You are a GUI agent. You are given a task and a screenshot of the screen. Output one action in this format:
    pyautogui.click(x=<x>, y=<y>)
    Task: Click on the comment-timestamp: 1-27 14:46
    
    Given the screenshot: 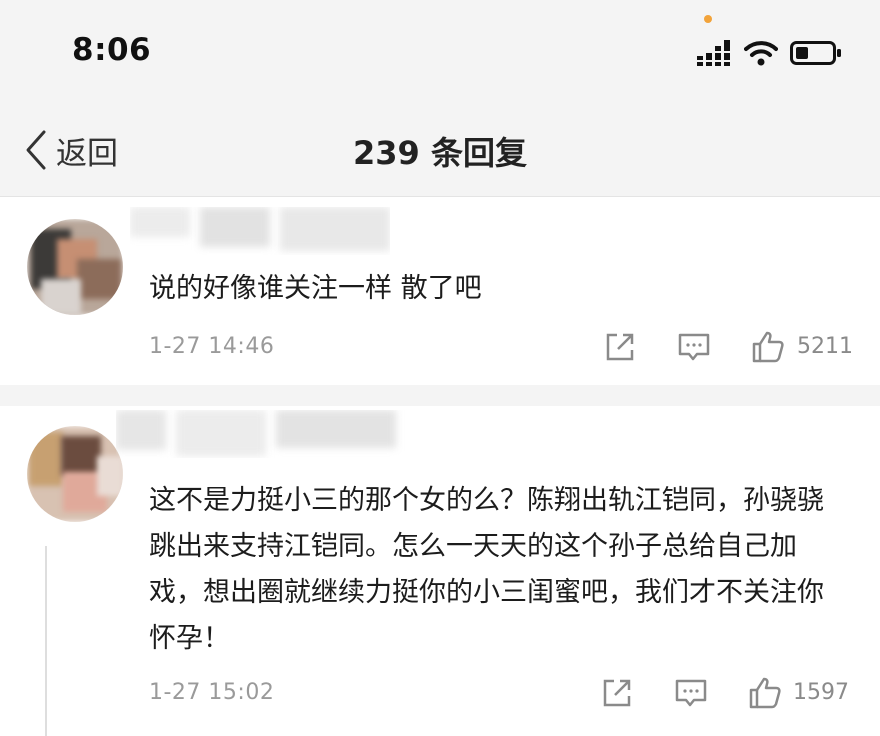 What is the action you would take?
    pyautogui.click(x=212, y=346)
    